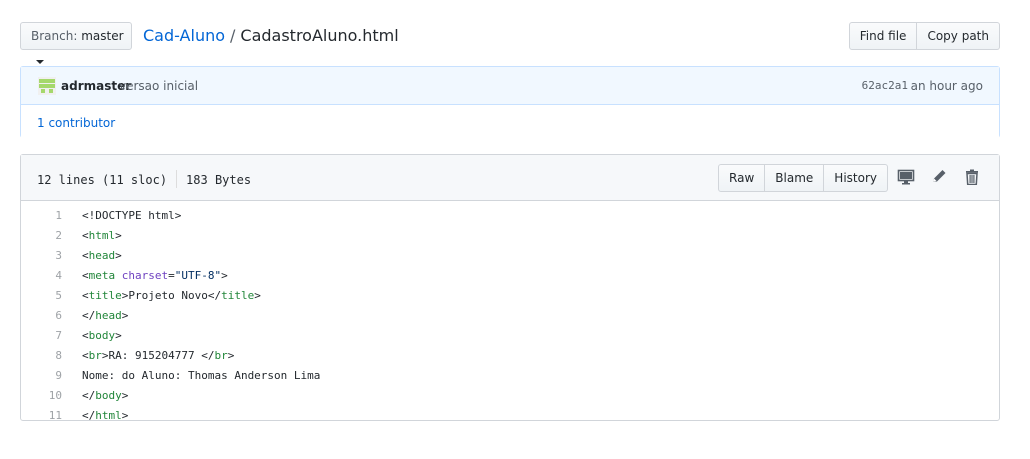  Describe the element at coordinates (958, 36) in the screenshot. I see `copy-path-button: Copy path` at that location.